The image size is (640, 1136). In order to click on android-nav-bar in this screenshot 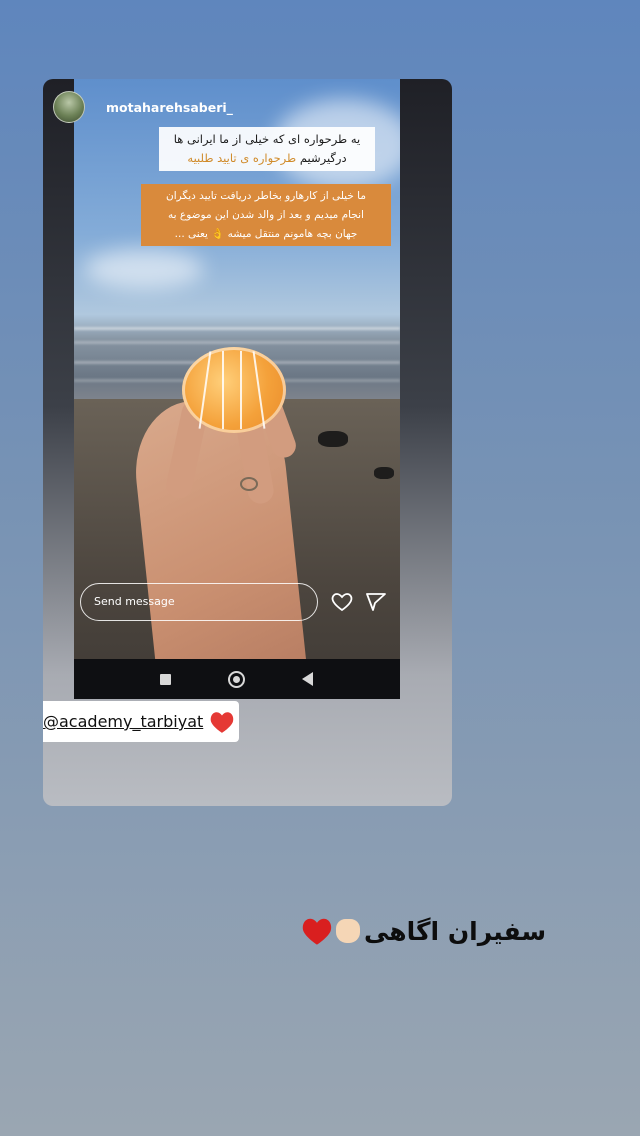, I will do `click(237, 679)`.